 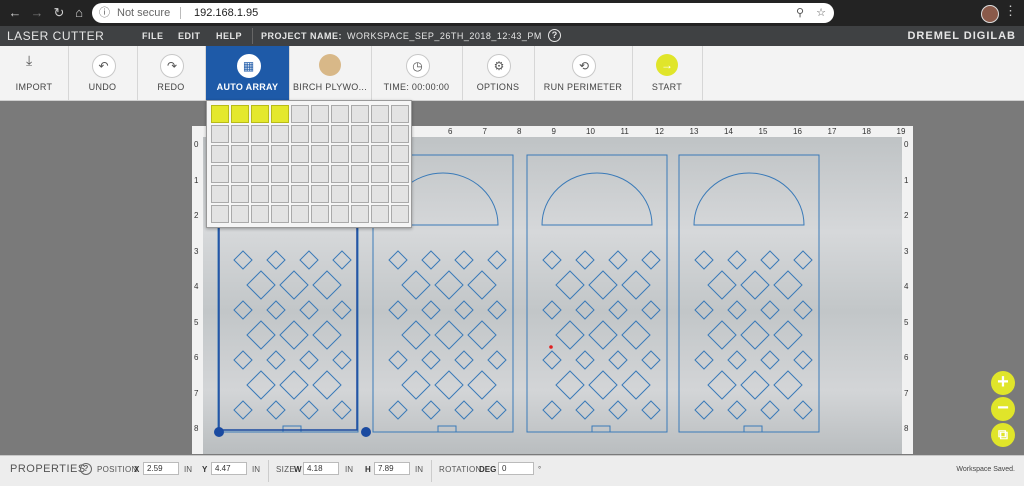 What do you see at coordinates (229, 468) in the screenshot?
I see `position-y-input` at bounding box center [229, 468].